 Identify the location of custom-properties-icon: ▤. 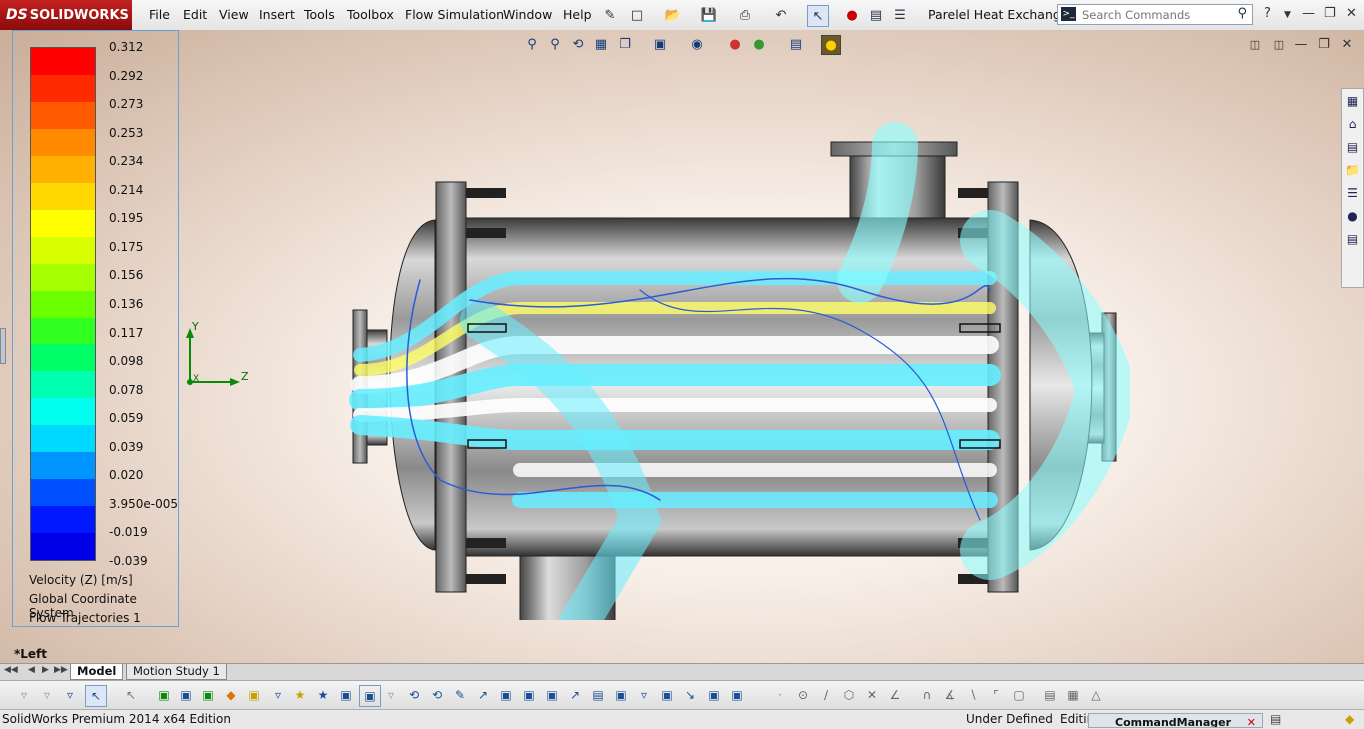
(1352, 238).